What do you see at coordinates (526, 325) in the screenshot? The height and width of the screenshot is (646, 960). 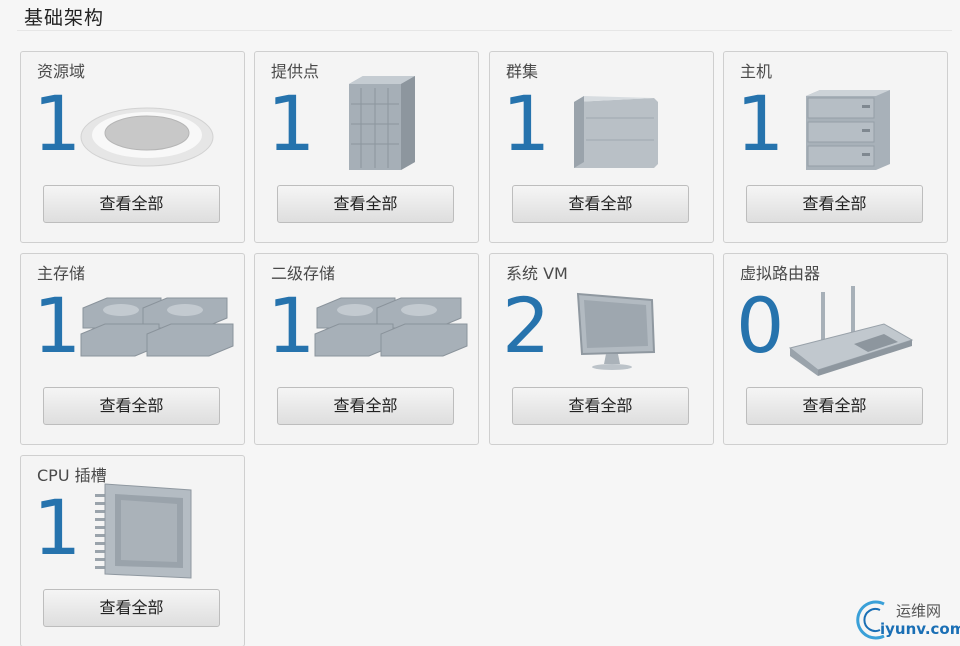 I see `card-count: 2` at bounding box center [526, 325].